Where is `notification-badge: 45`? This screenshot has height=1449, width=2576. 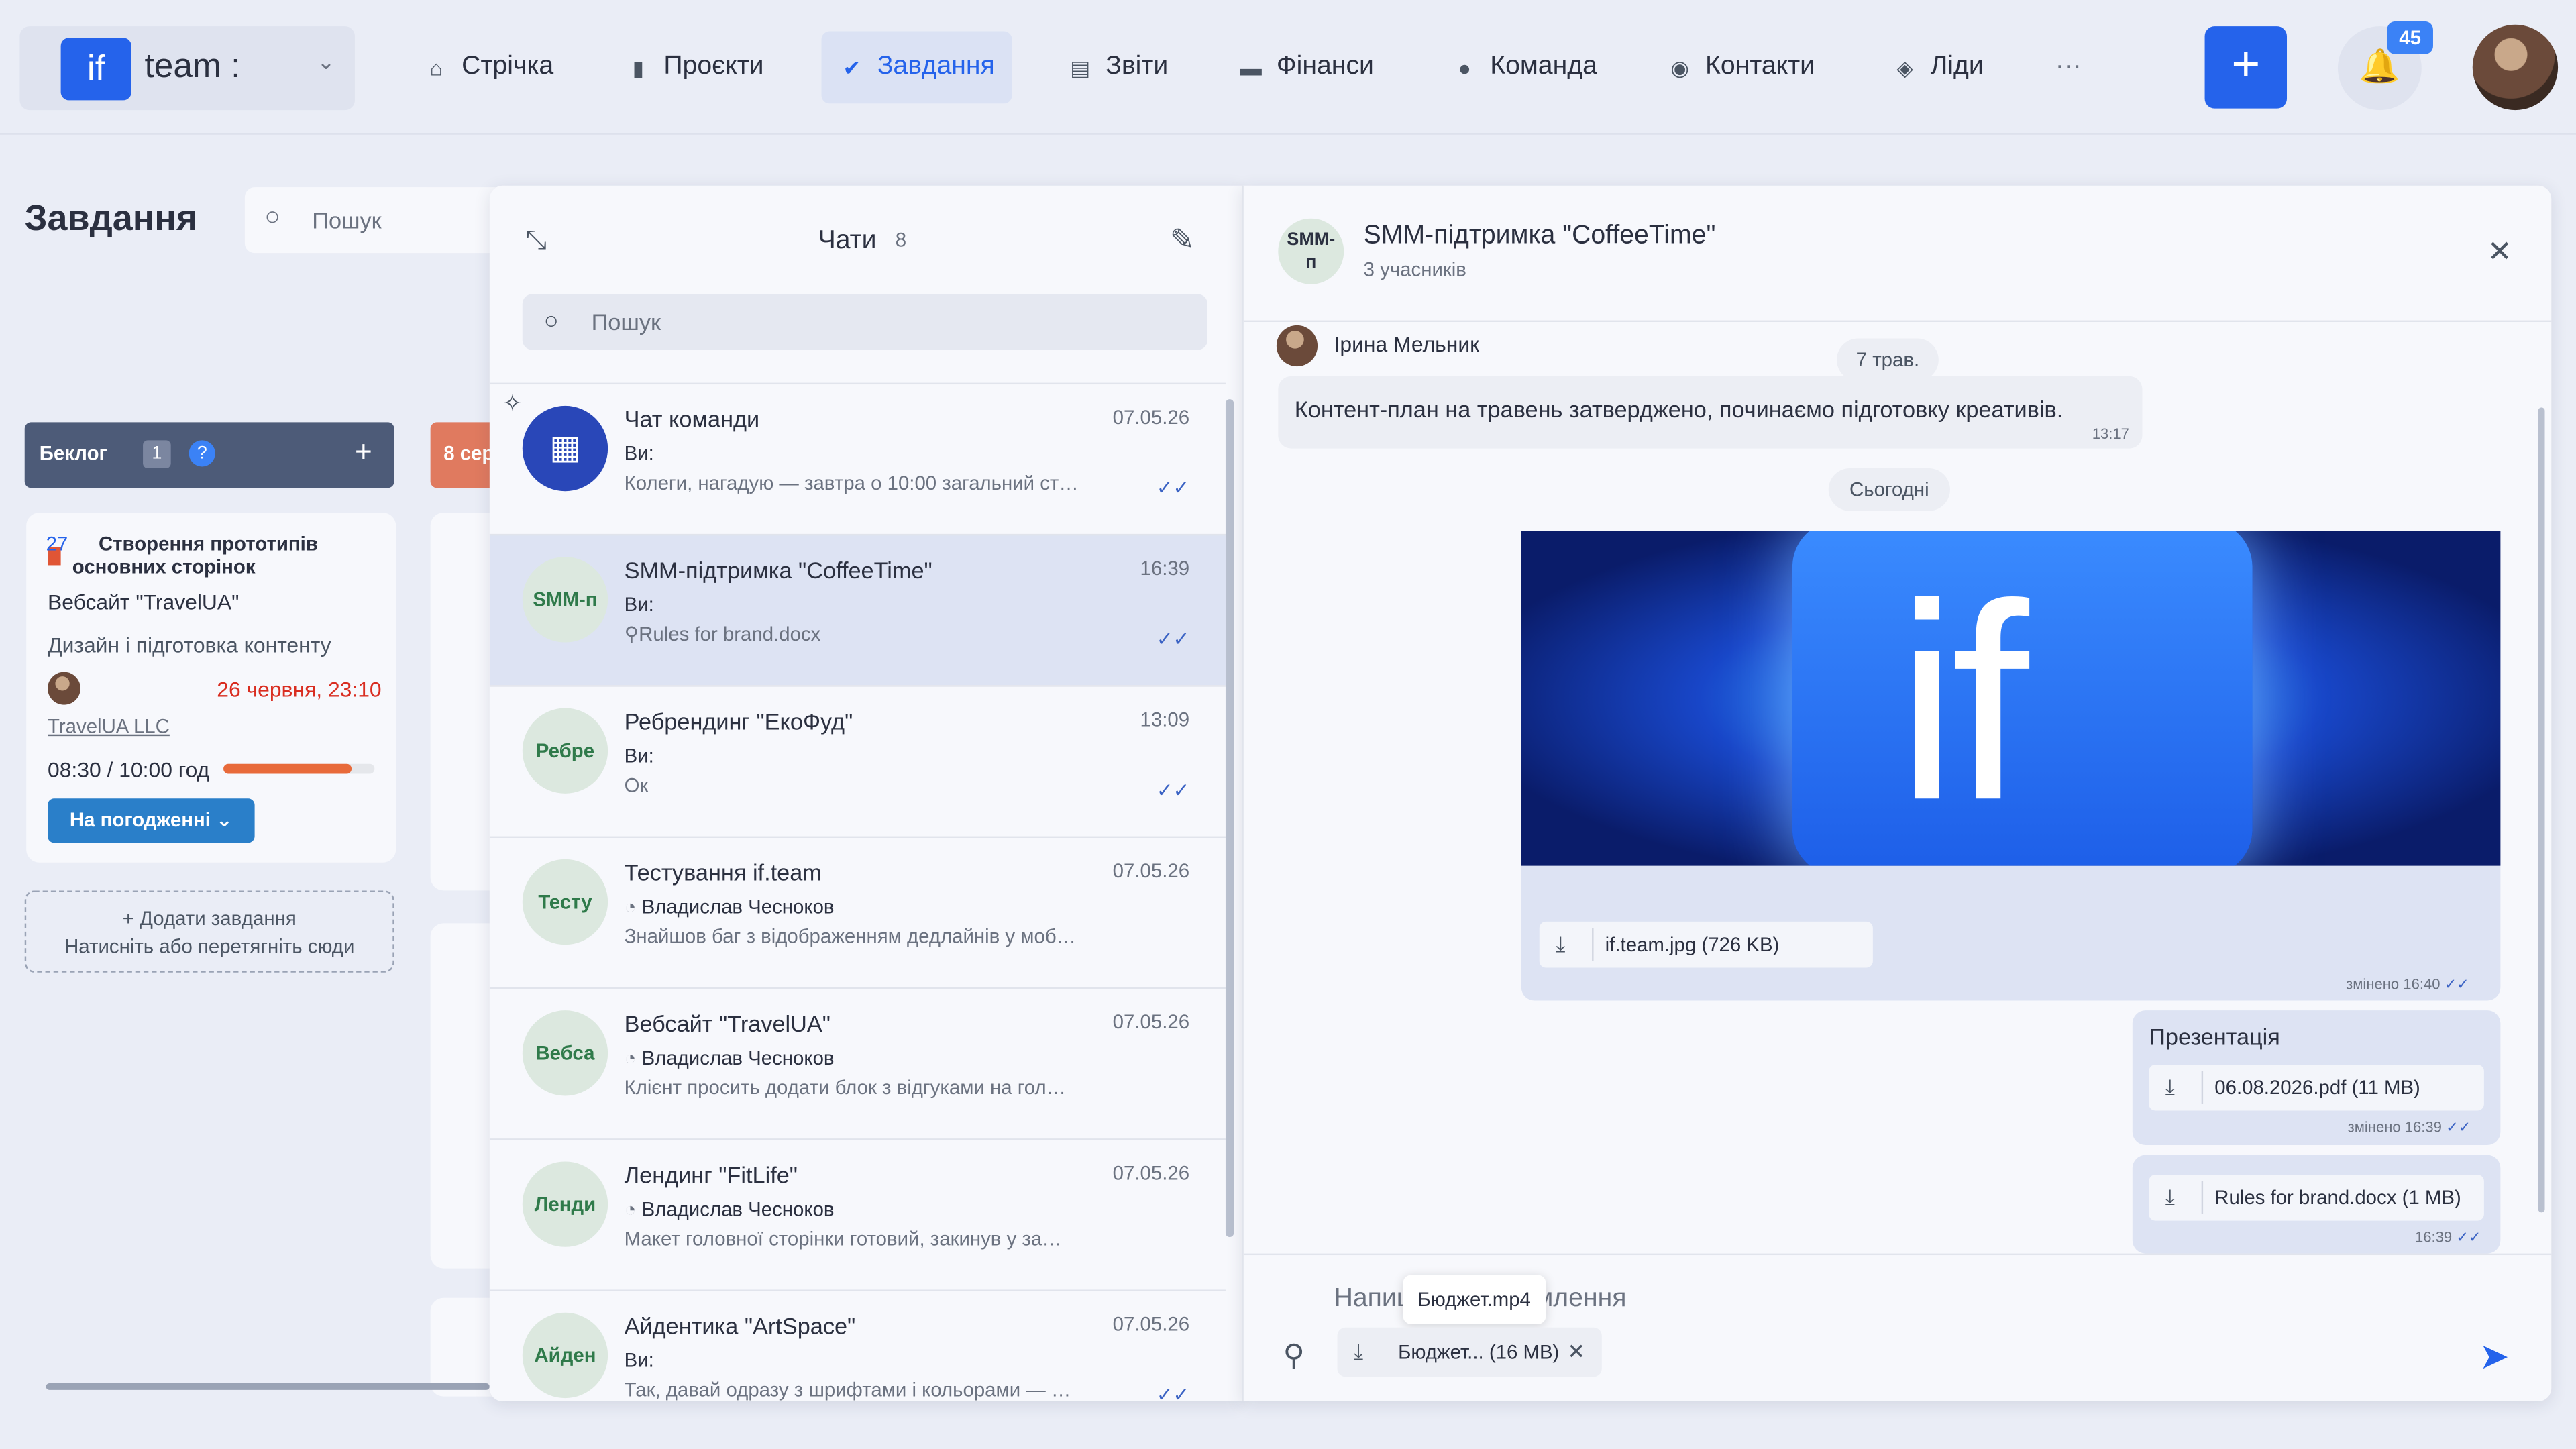
notification-badge: 45 is located at coordinates (2410, 37).